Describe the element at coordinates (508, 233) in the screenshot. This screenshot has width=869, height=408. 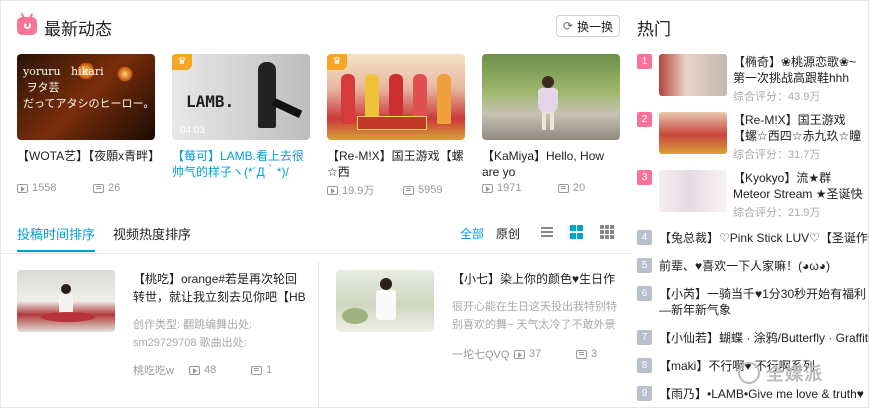
I see `filter-original: 原创` at that location.